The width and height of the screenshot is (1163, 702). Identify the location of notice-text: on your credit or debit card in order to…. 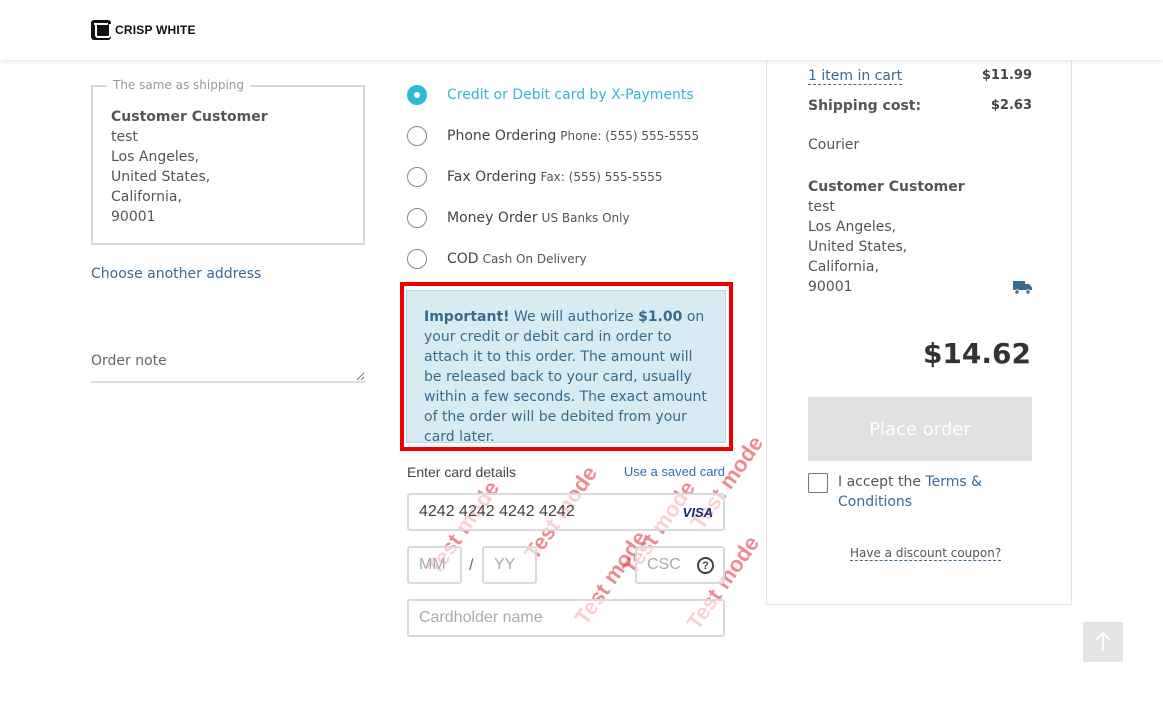
(565, 377).